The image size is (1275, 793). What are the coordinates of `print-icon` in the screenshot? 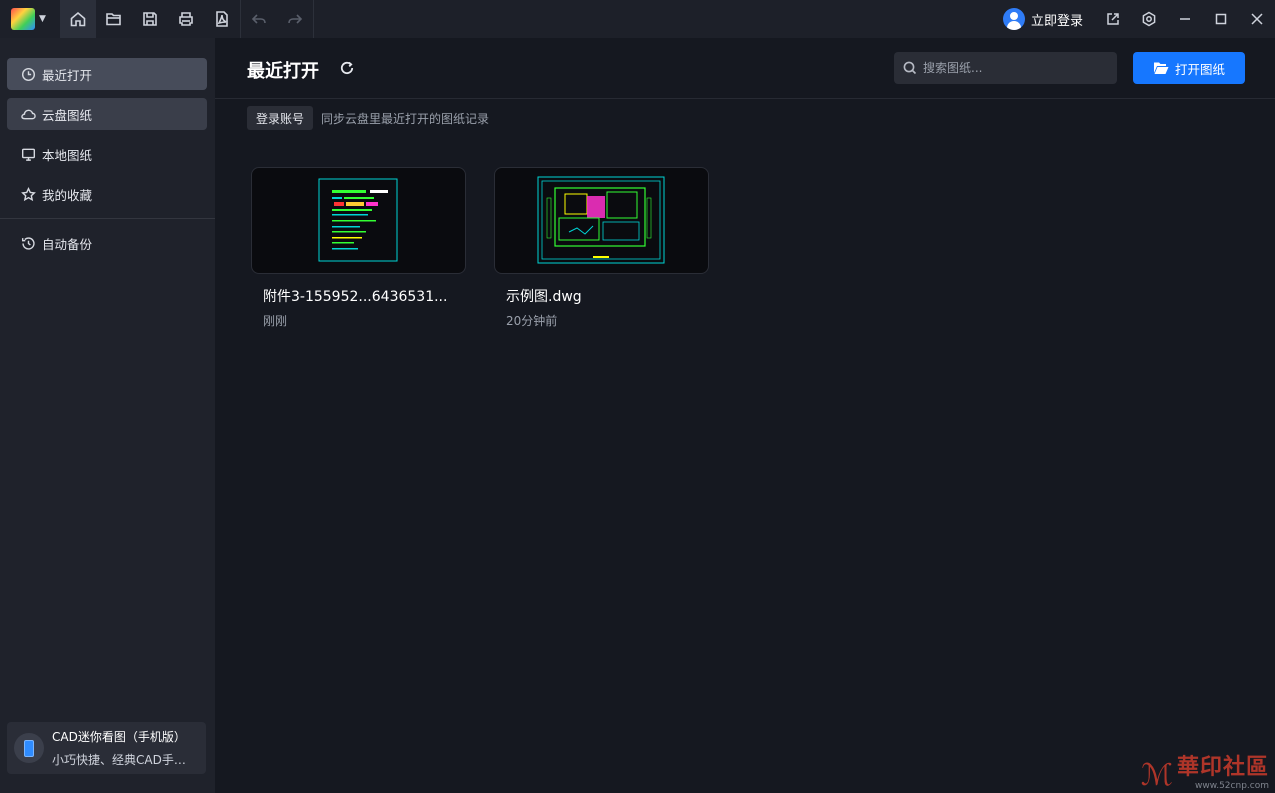 It's located at (186, 19).